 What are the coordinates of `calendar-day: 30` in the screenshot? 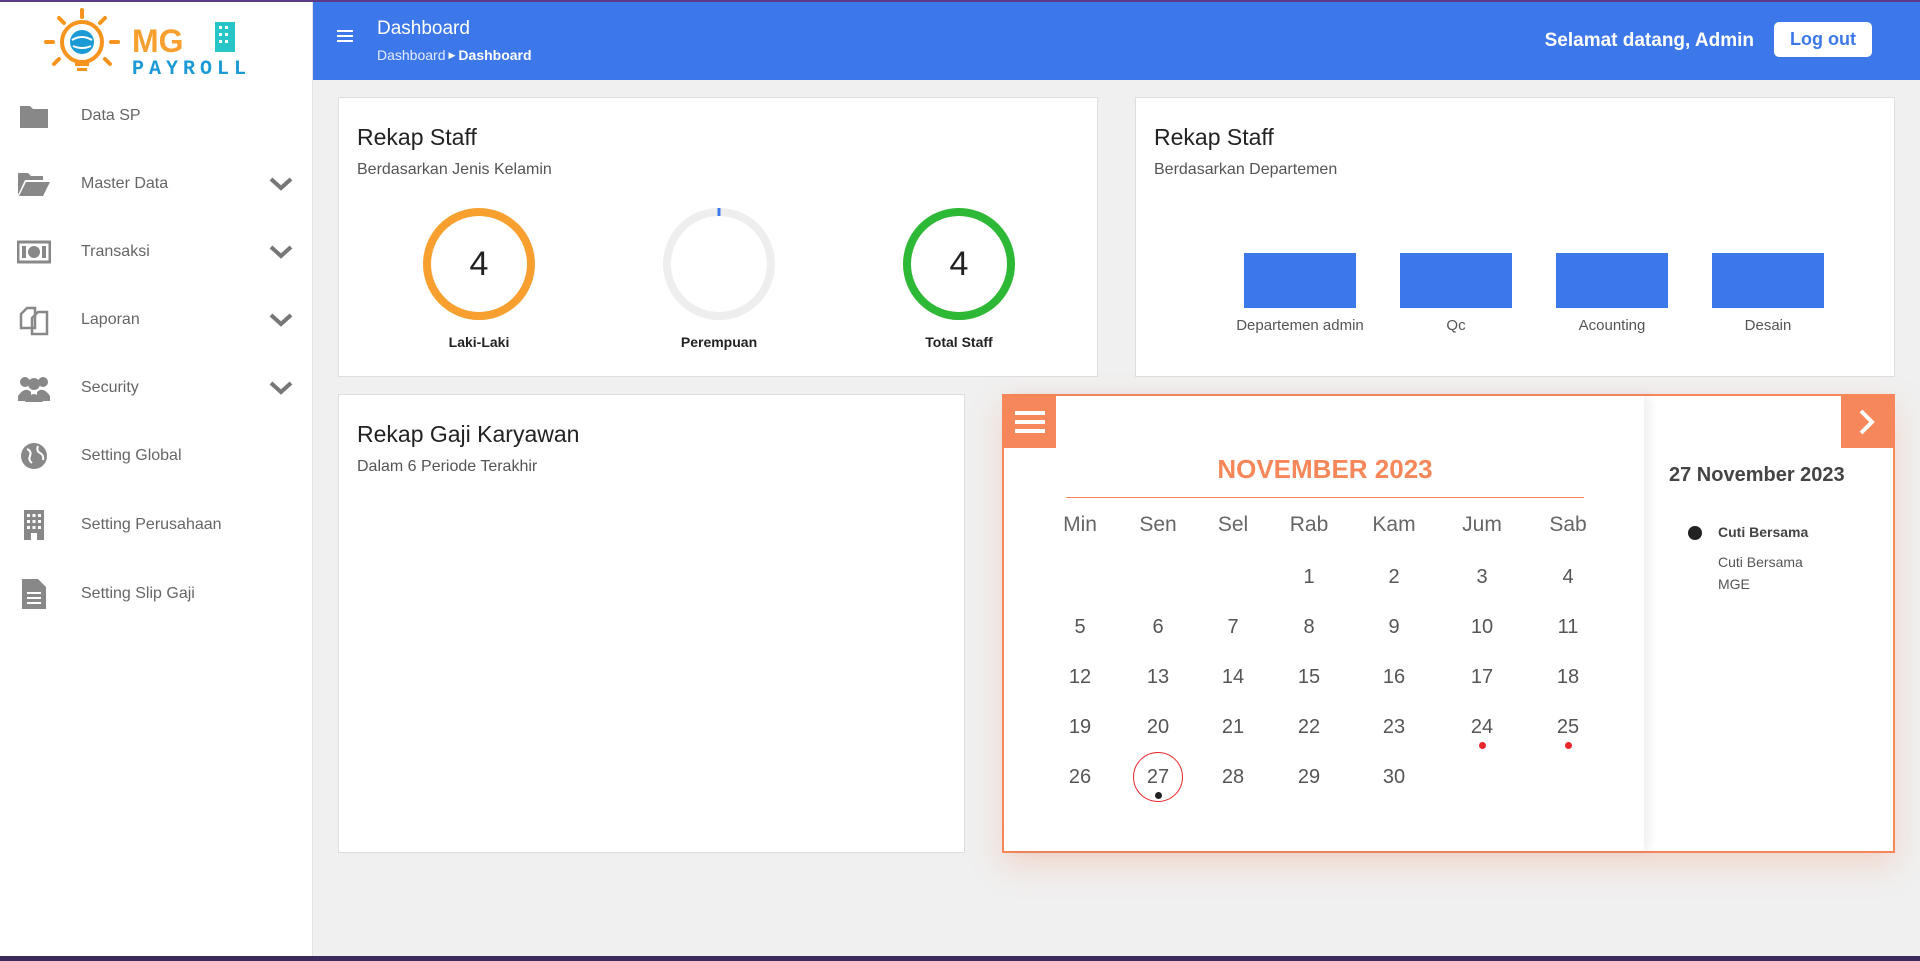 It's located at (1394, 777).